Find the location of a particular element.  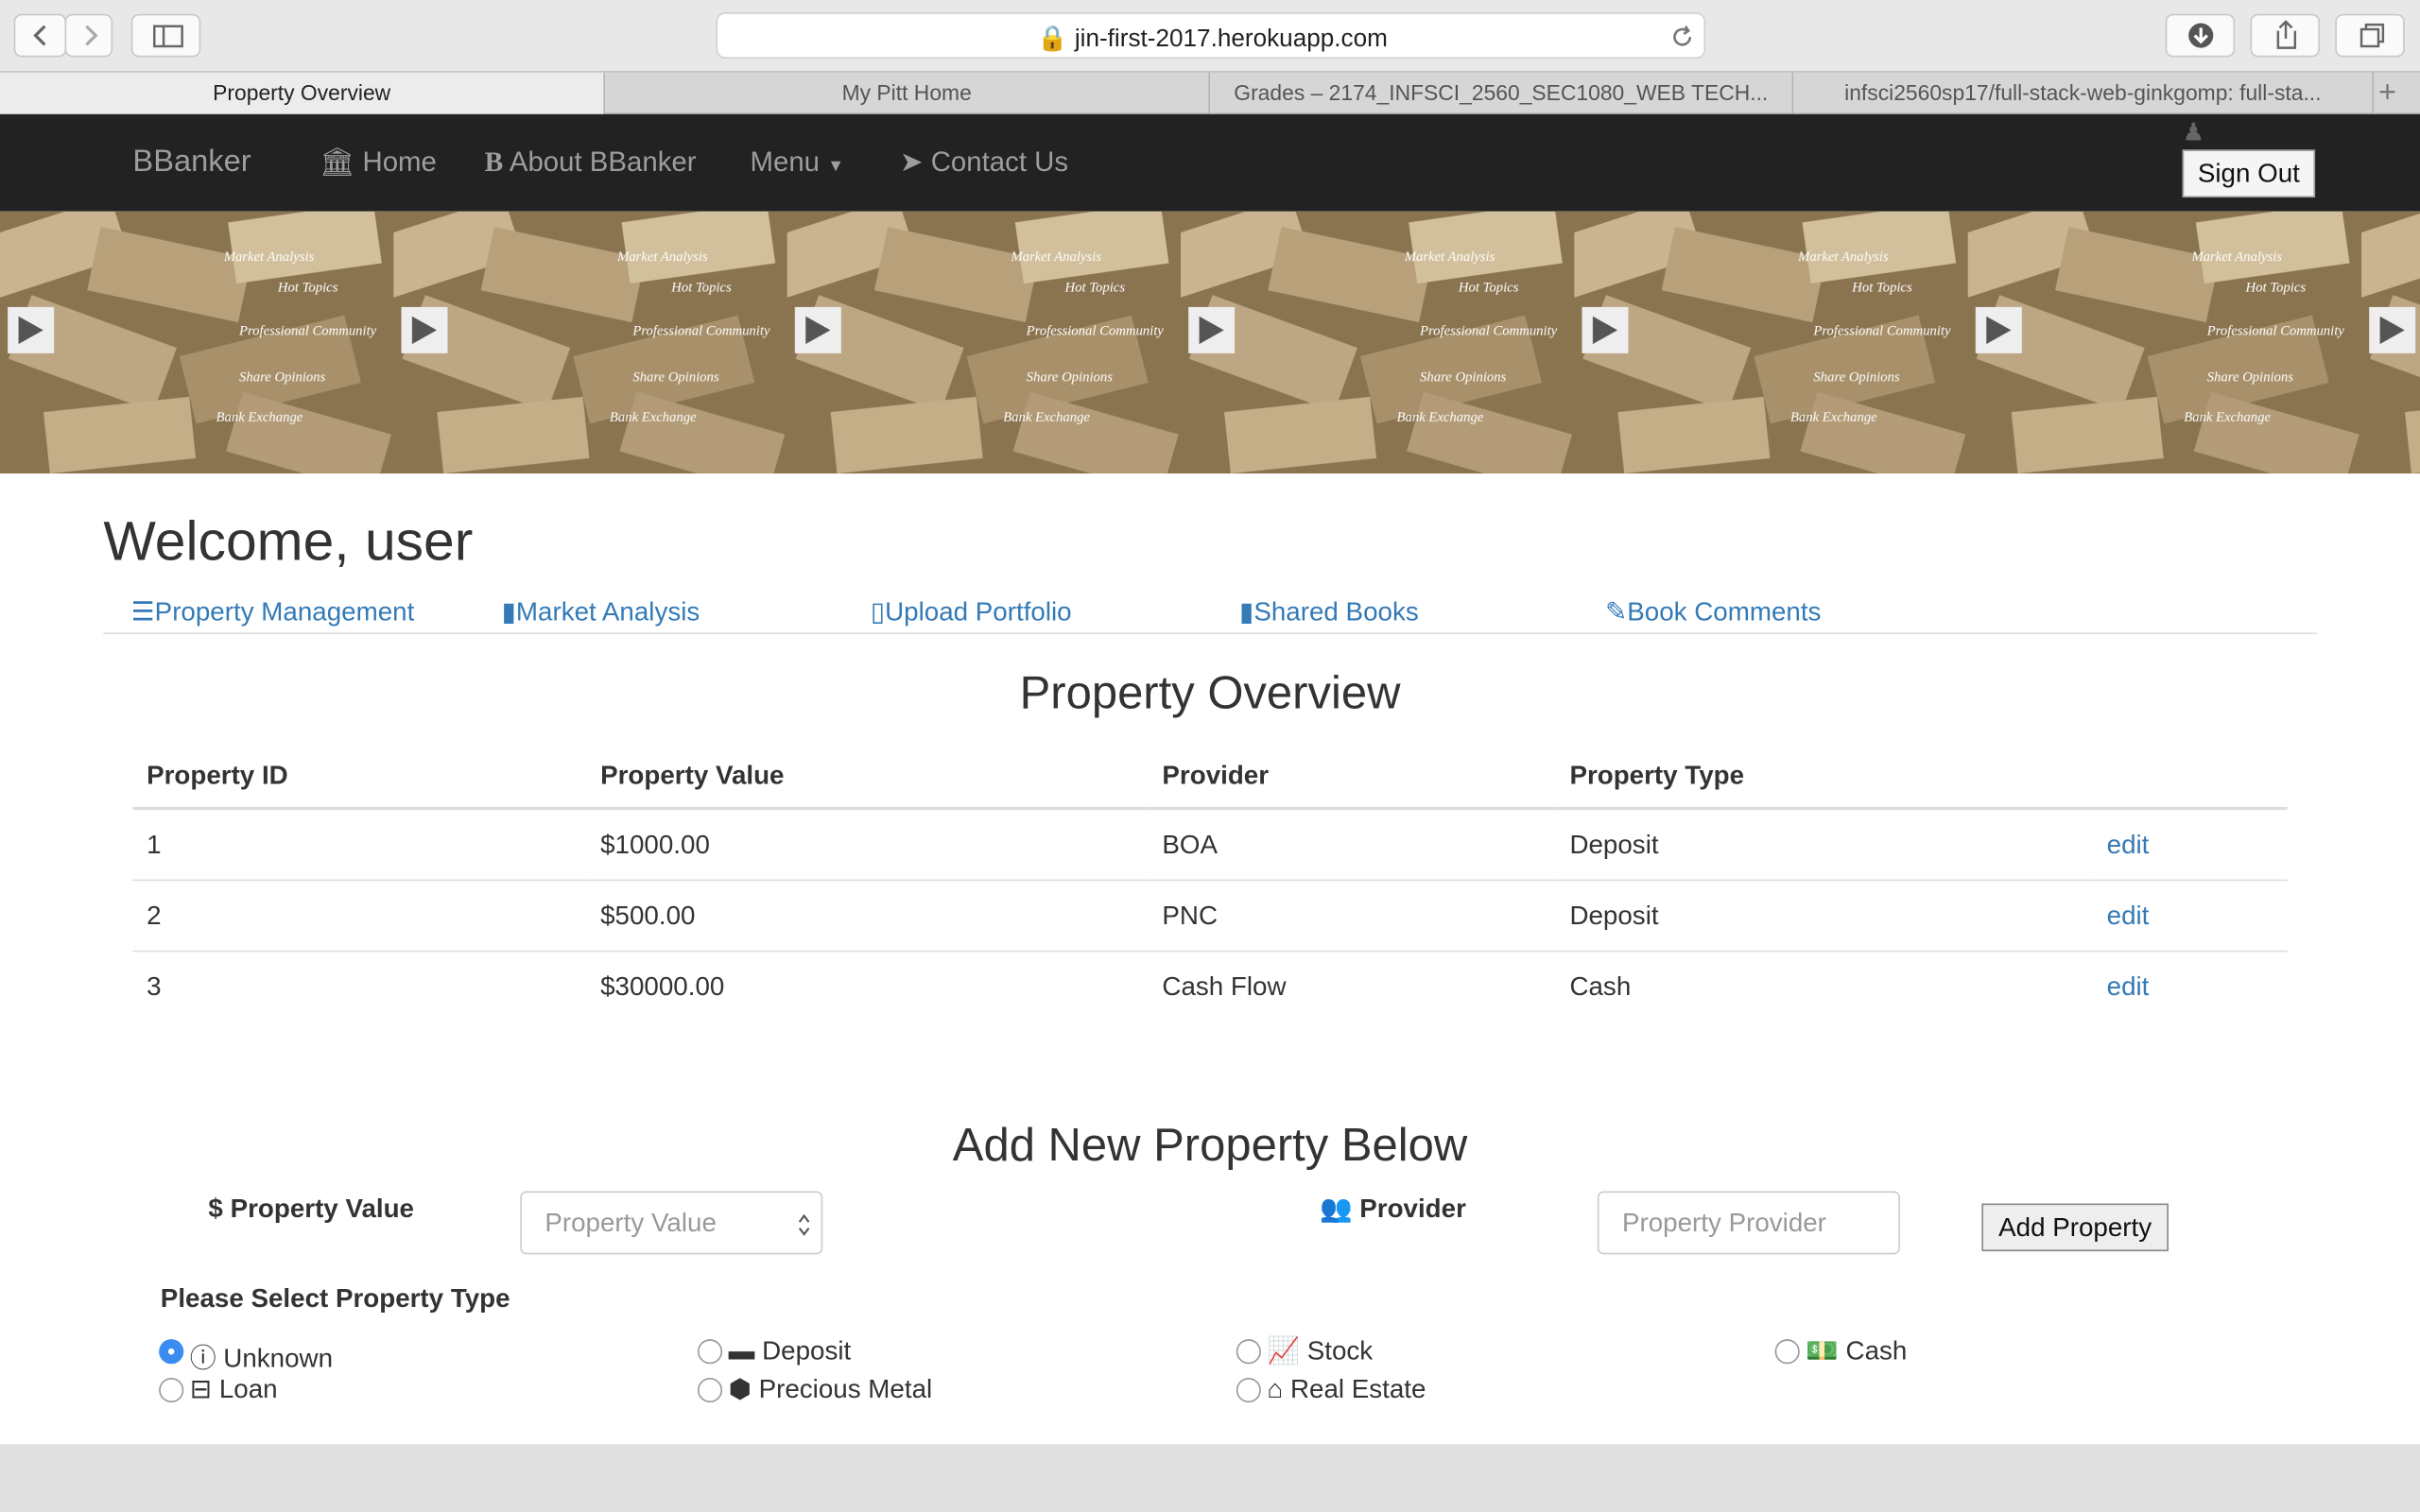

number-spinner-icon is located at coordinates (803, 1225).